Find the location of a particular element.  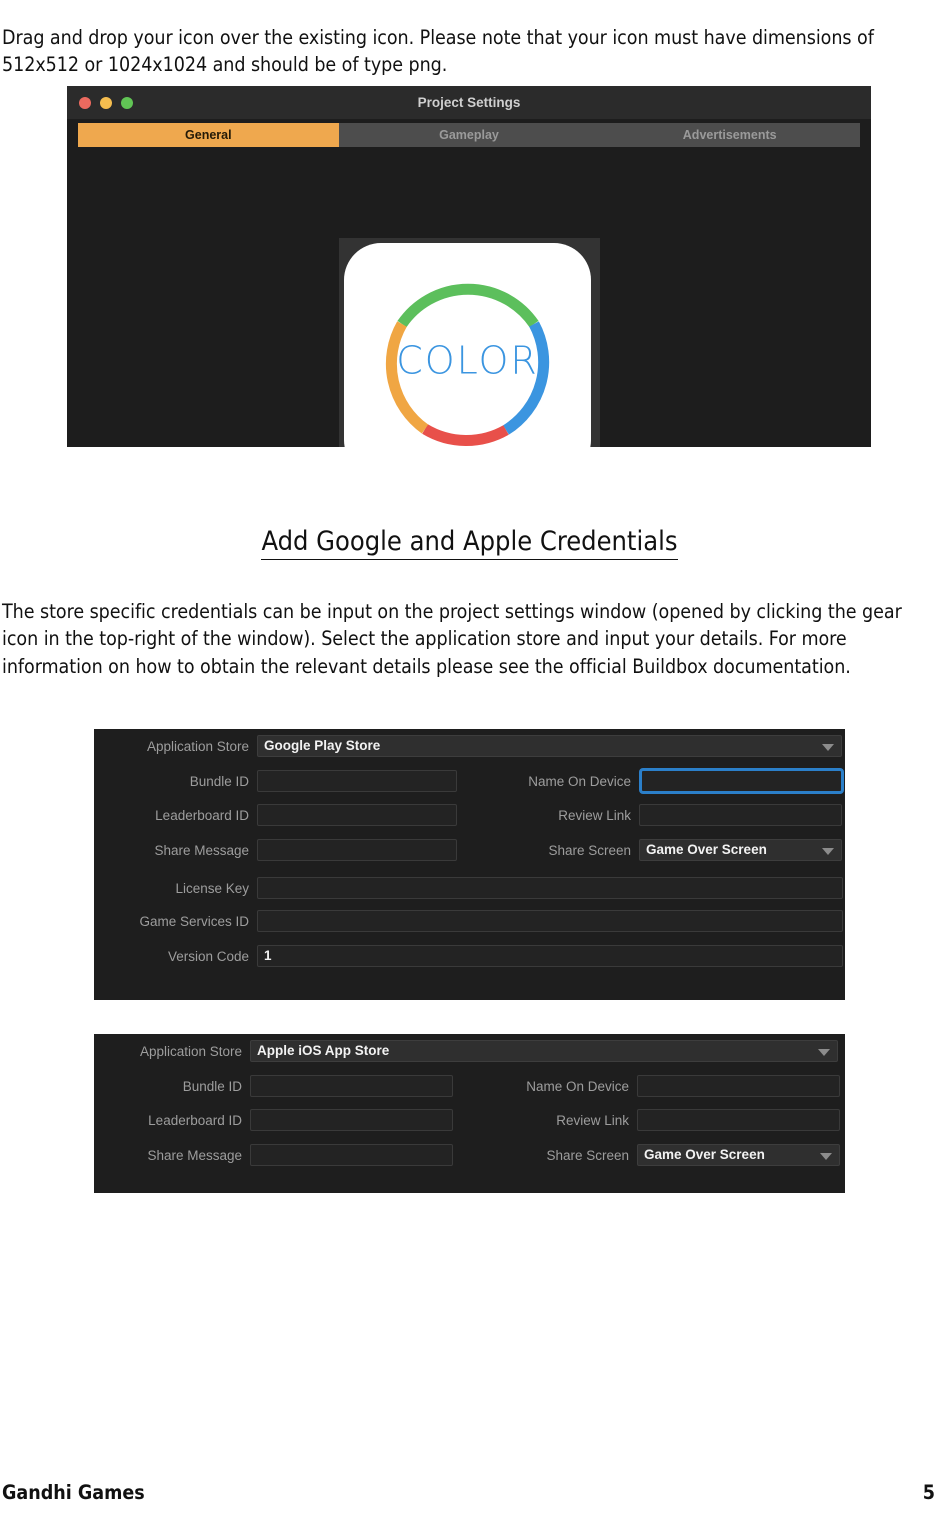

tab-general: General is located at coordinates (208, 135).